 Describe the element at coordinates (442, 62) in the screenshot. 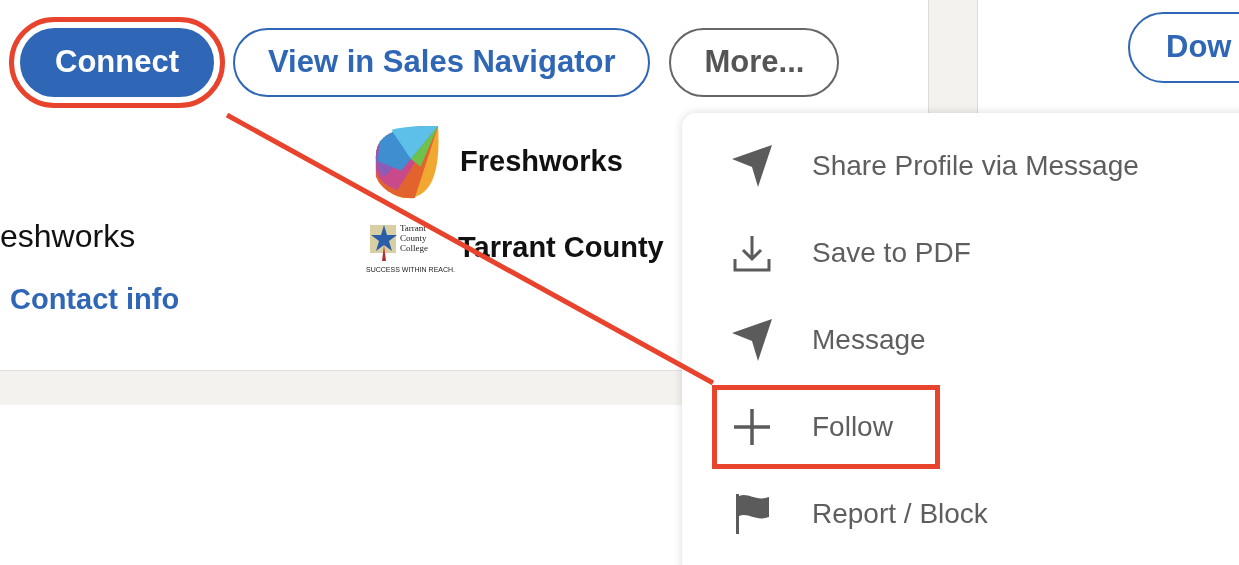

I see `action-button: View in Sales Navigator` at that location.